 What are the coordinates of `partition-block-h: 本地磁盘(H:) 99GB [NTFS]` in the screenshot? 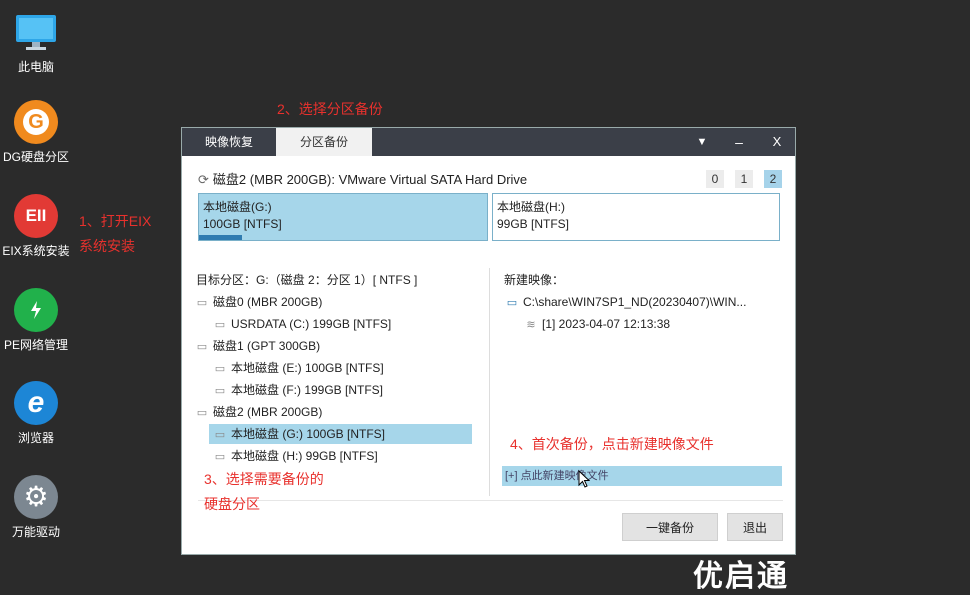 It's located at (636, 217).